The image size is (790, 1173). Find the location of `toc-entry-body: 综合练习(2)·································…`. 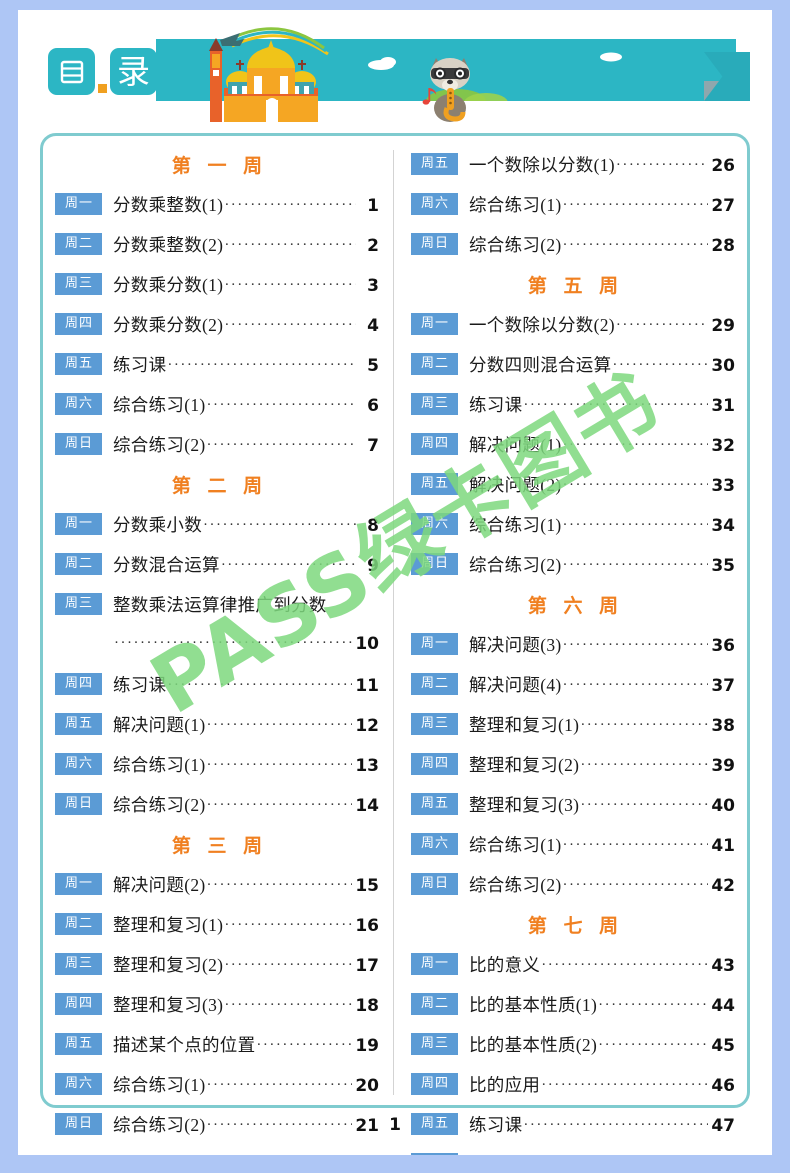

toc-entry-body: 综合练习(2)·································… is located at coordinates (605, 564).